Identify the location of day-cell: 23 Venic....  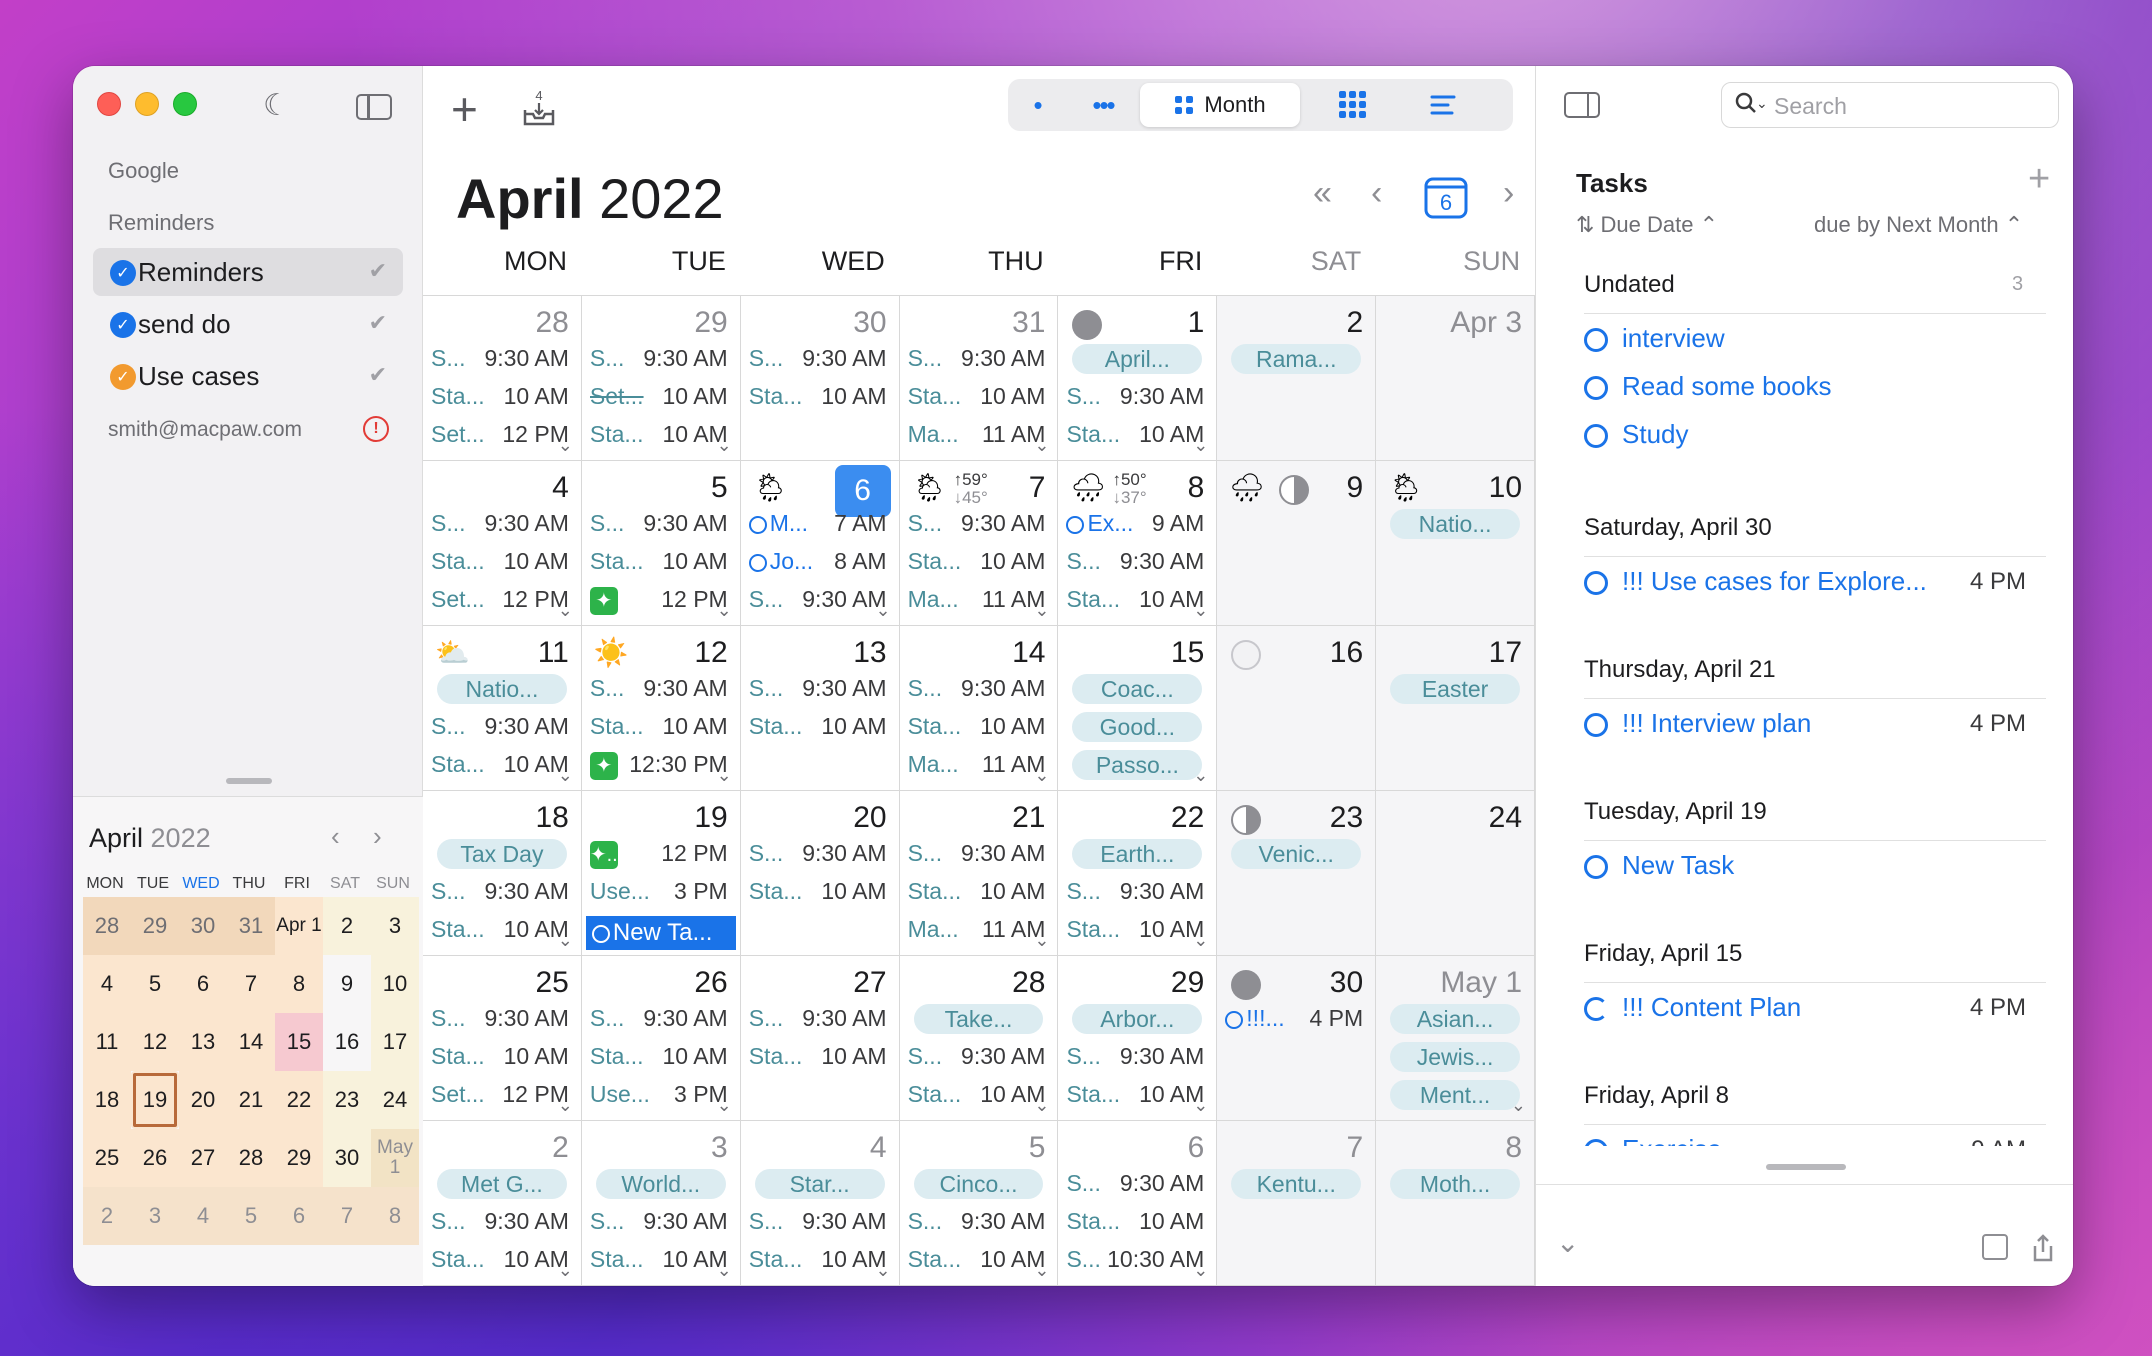
(1297, 873).